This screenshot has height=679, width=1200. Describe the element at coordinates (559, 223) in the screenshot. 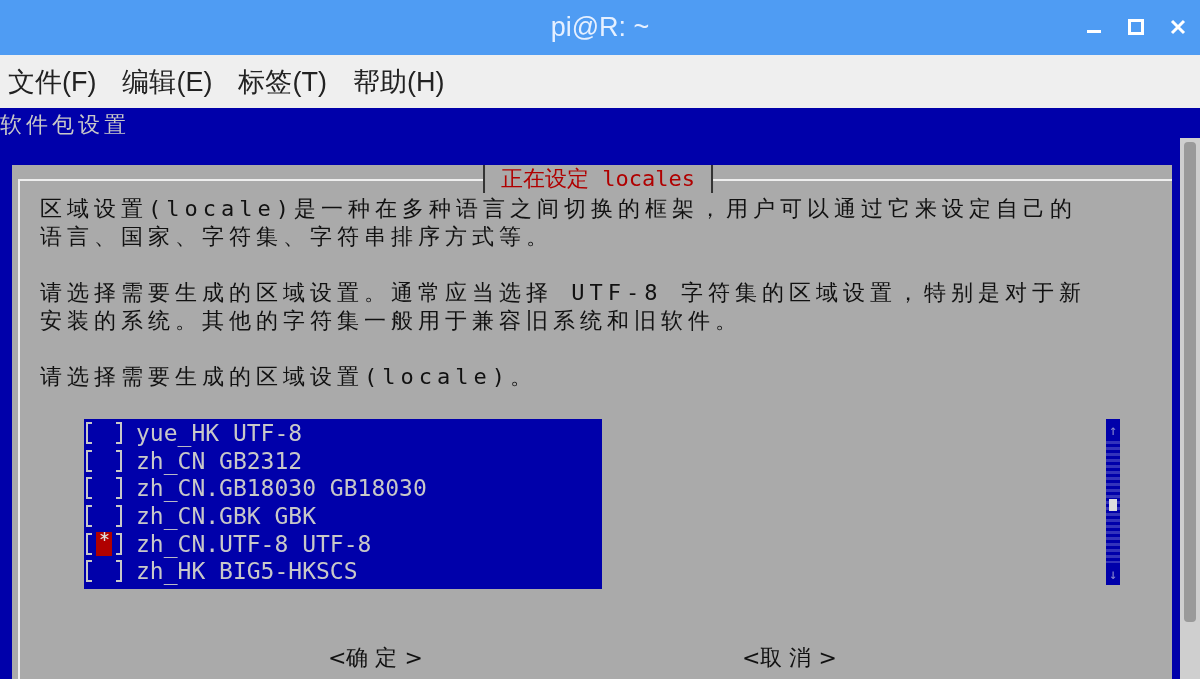

I see `dialog-text: 区域设置(locale)是一种在多种语言之间切换的框架，用户可以通过它来设定自己的语言、国家、字符集、字符串排序方式等。` at that location.